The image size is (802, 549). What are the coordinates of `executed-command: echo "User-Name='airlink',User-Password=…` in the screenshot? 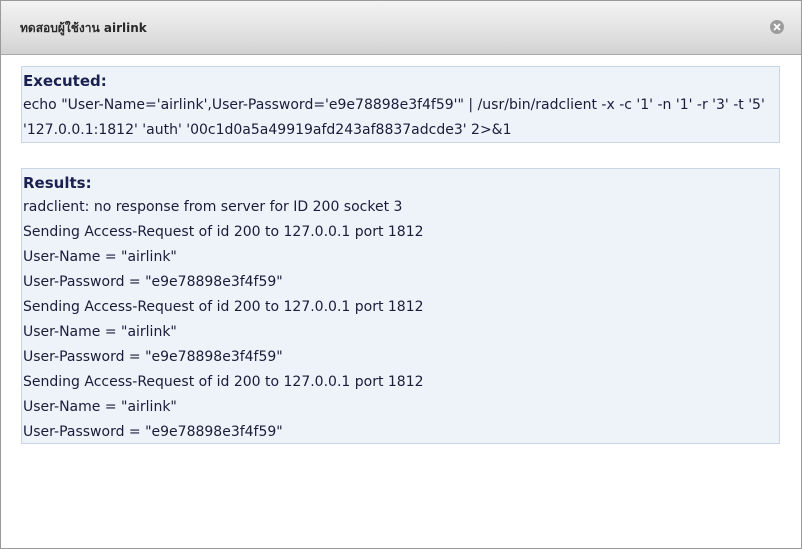 It's located at (394, 117).